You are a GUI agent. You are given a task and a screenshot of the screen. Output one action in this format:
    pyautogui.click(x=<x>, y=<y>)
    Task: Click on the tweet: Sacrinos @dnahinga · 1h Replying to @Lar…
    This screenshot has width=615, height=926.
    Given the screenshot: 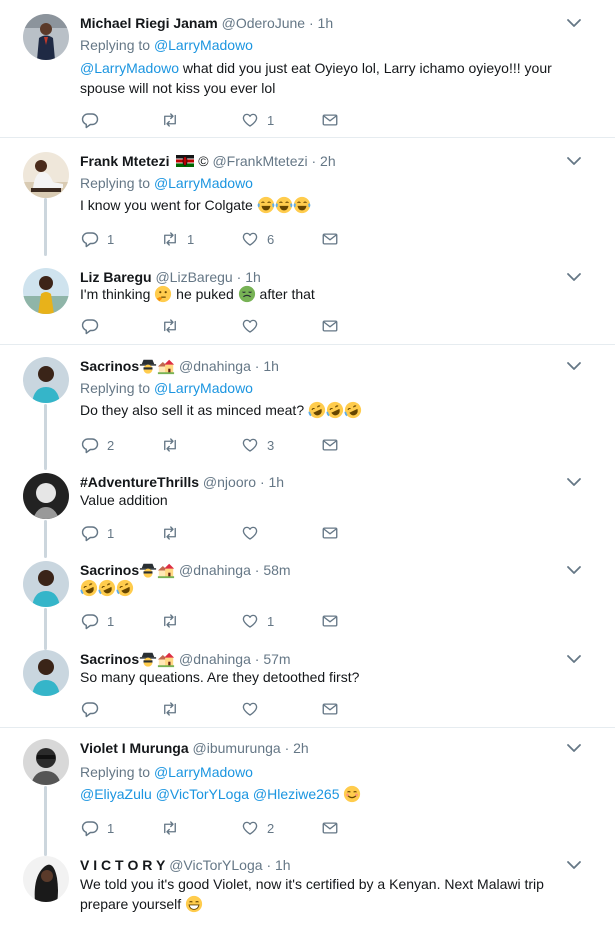 What is the action you would take?
    pyautogui.click(x=307, y=407)
    